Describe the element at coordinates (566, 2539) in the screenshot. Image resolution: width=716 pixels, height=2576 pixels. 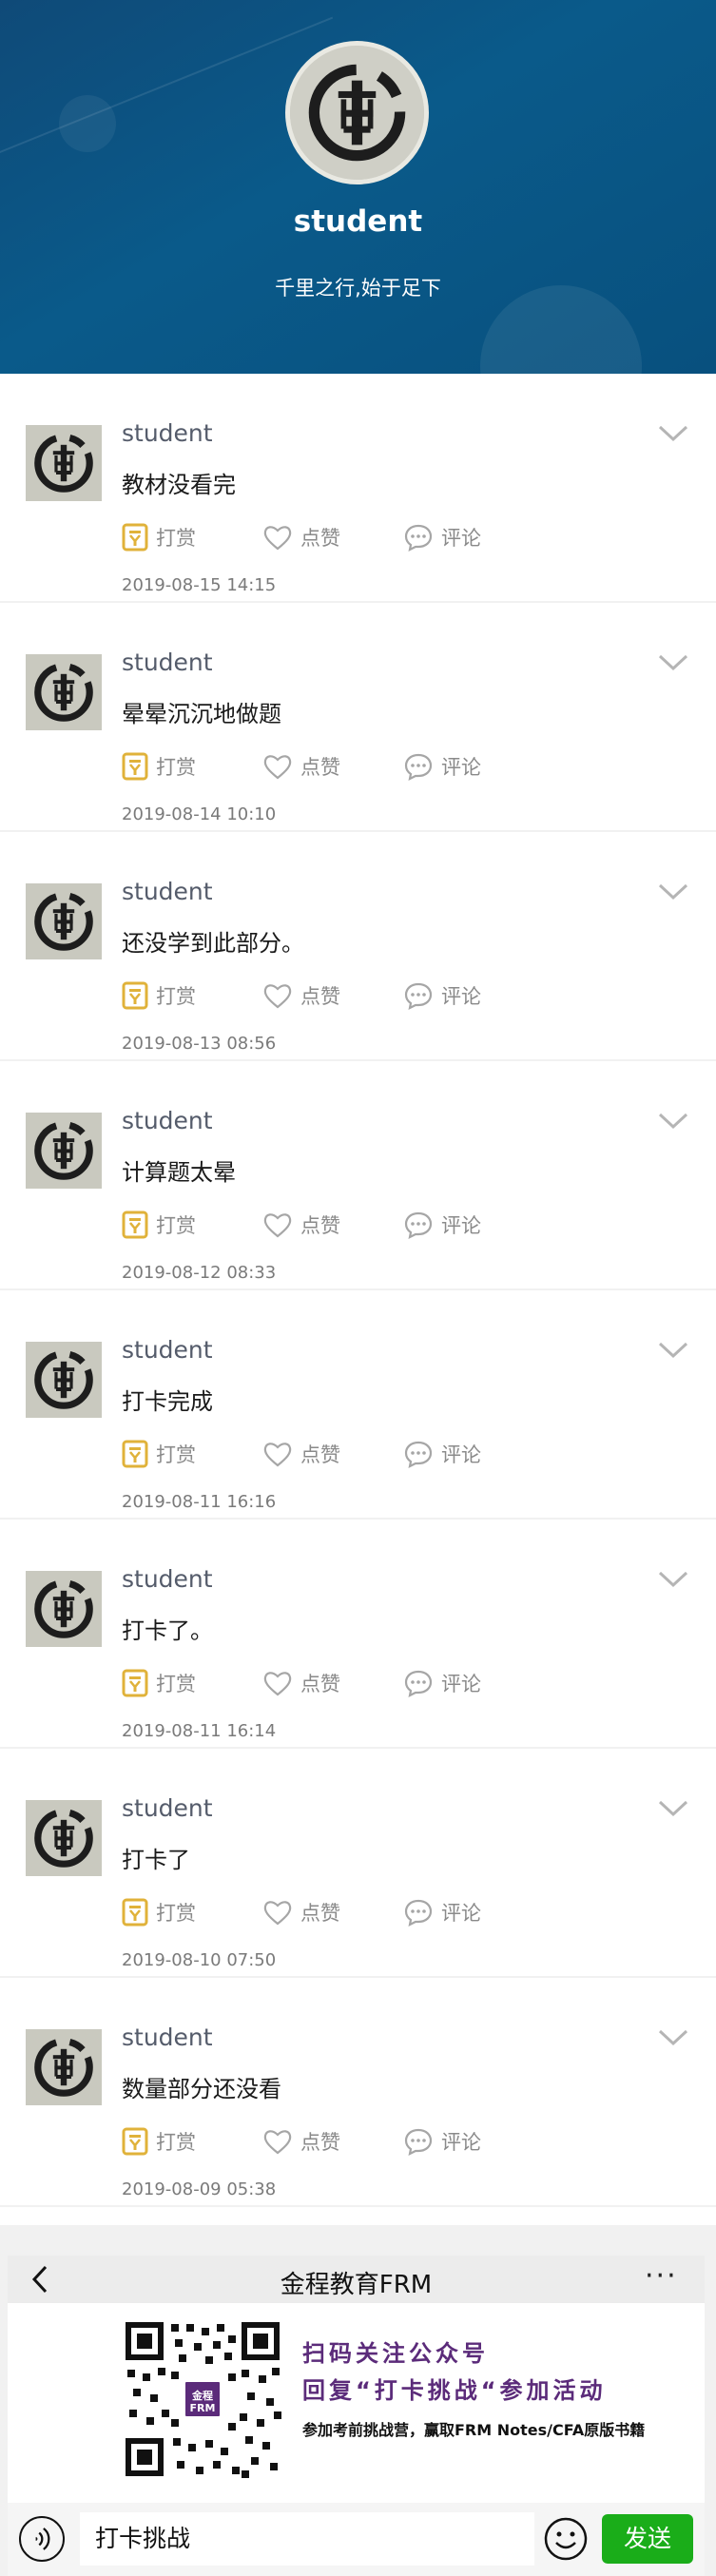
I see `emoji-icon` at that location.